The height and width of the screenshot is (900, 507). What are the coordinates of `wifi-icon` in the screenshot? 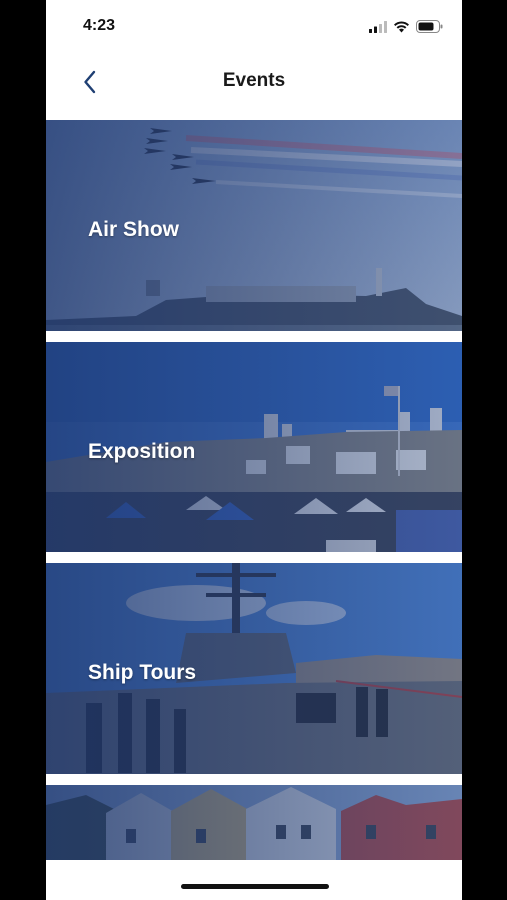 It's located at (401, 29).